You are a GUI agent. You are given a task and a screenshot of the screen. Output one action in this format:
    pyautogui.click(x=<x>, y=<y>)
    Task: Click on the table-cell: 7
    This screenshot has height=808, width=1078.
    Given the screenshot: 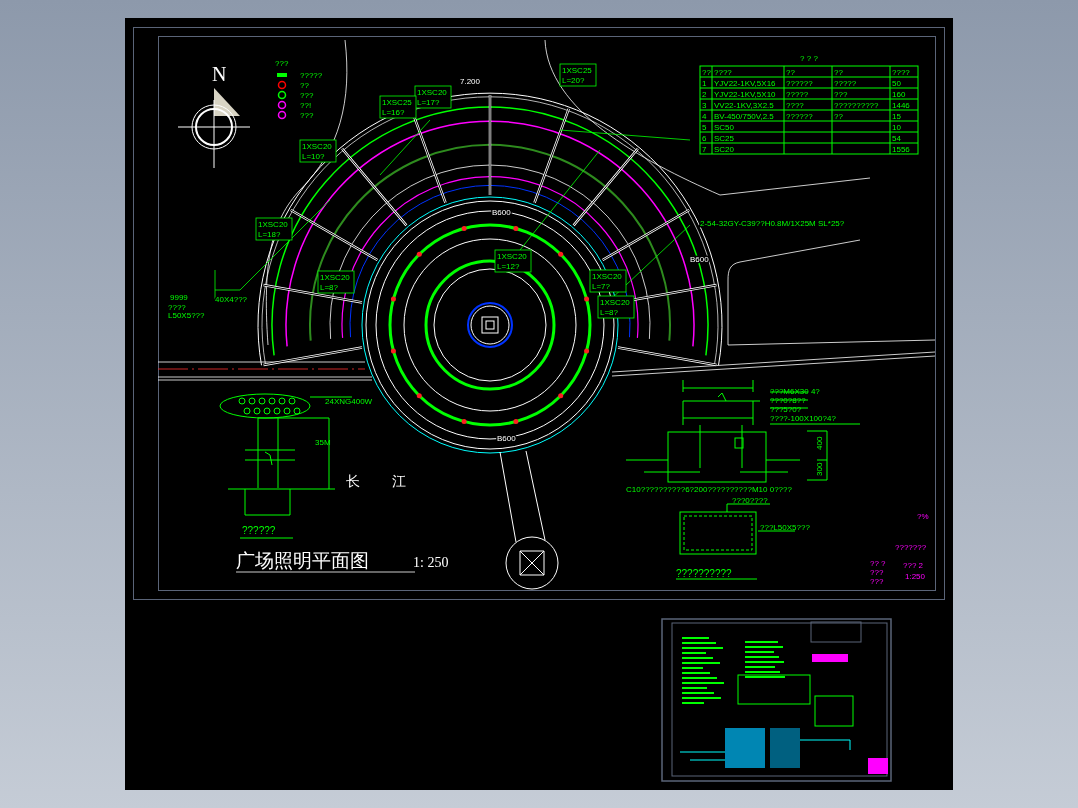 What is the action you would take?
    pyautogui.click(x=704, y=149)
    